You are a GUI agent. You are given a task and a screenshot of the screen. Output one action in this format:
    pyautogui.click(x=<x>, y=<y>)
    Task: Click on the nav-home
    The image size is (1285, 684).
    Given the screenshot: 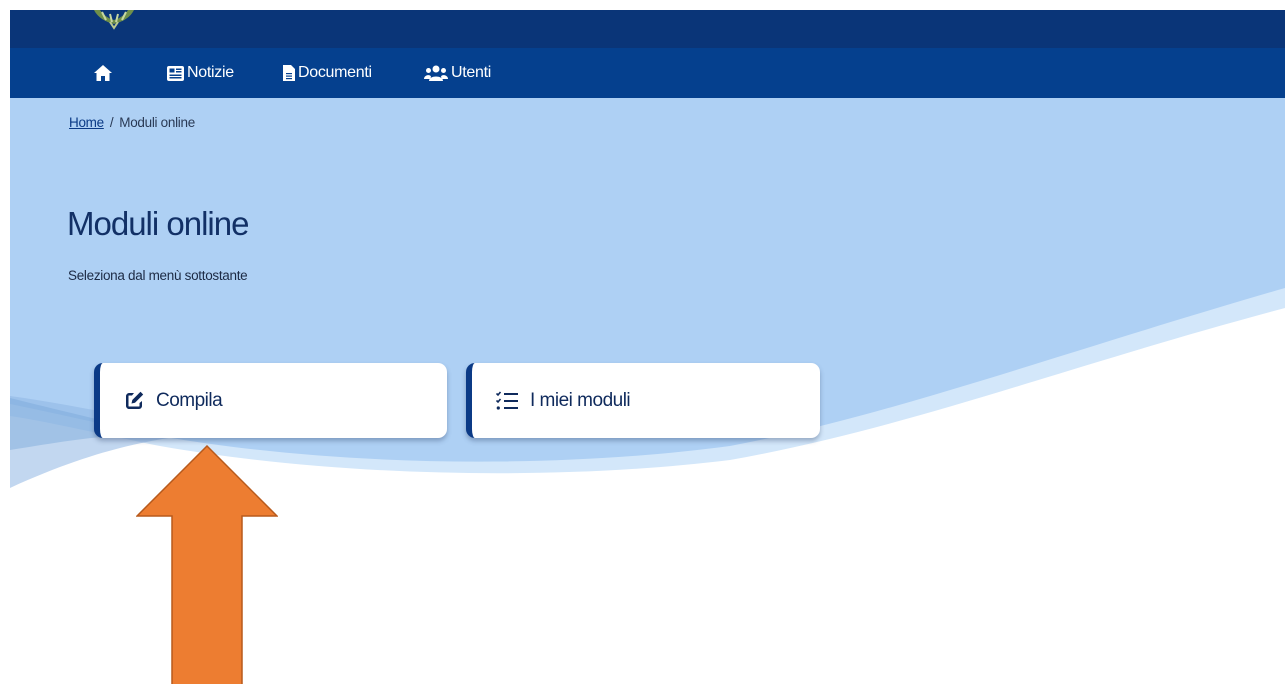 What is the action you would take?
    pyautogui.click(x=104, y=73)
    